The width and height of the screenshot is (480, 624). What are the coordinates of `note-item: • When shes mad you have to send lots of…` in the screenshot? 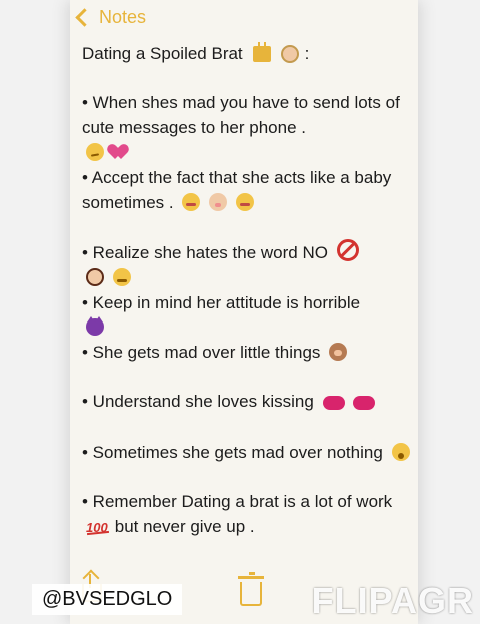 It's located at (247, 127).